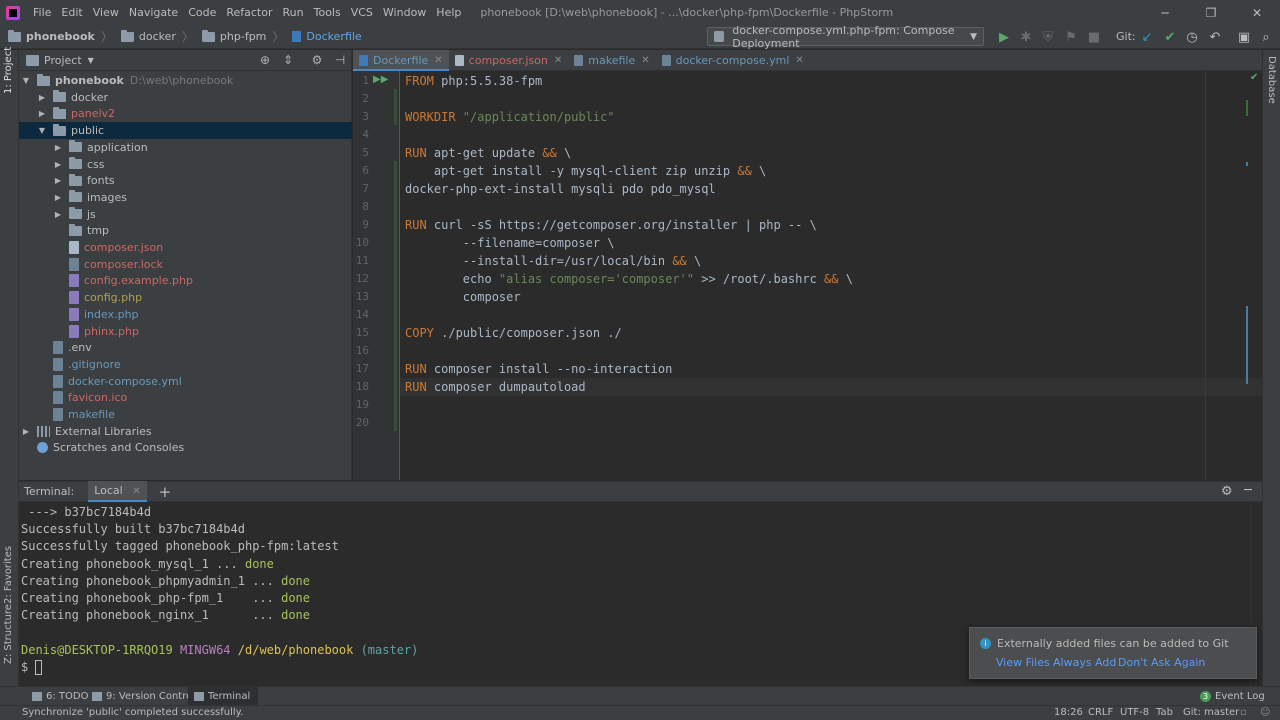 The width and height of the screenshot is (1280, 720). Describe the element at coordinates (106, 12) in the screenshot. I see `menu-view: View` at that location.